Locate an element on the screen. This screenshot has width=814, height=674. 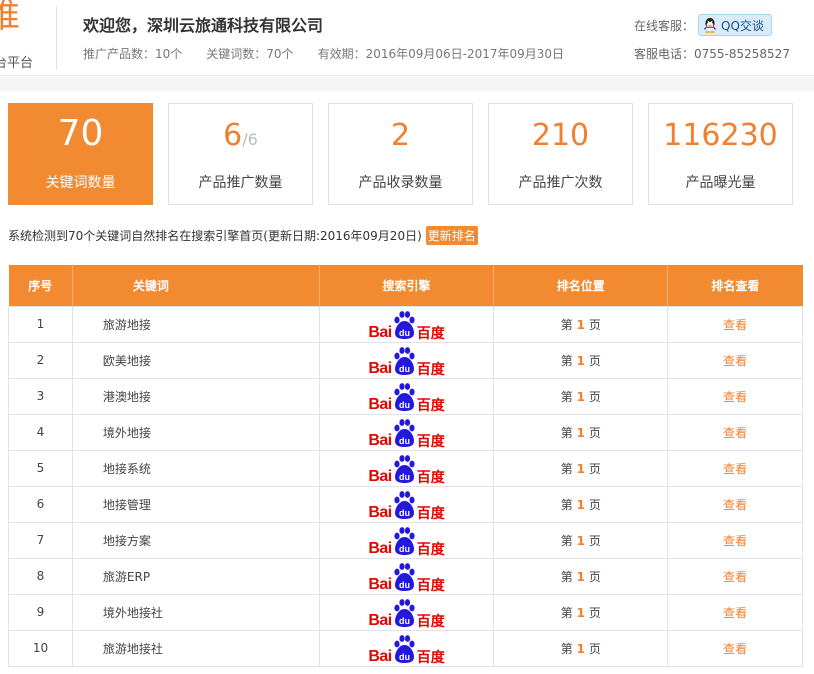
stat-indexed-products: 2 产品收录数量 is located at coordinates (400, 154).